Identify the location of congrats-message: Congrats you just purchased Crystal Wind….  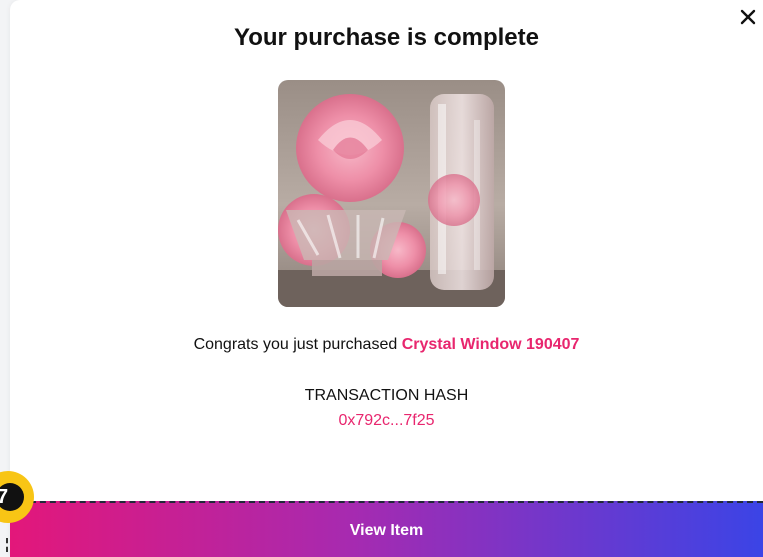
(386, 345).